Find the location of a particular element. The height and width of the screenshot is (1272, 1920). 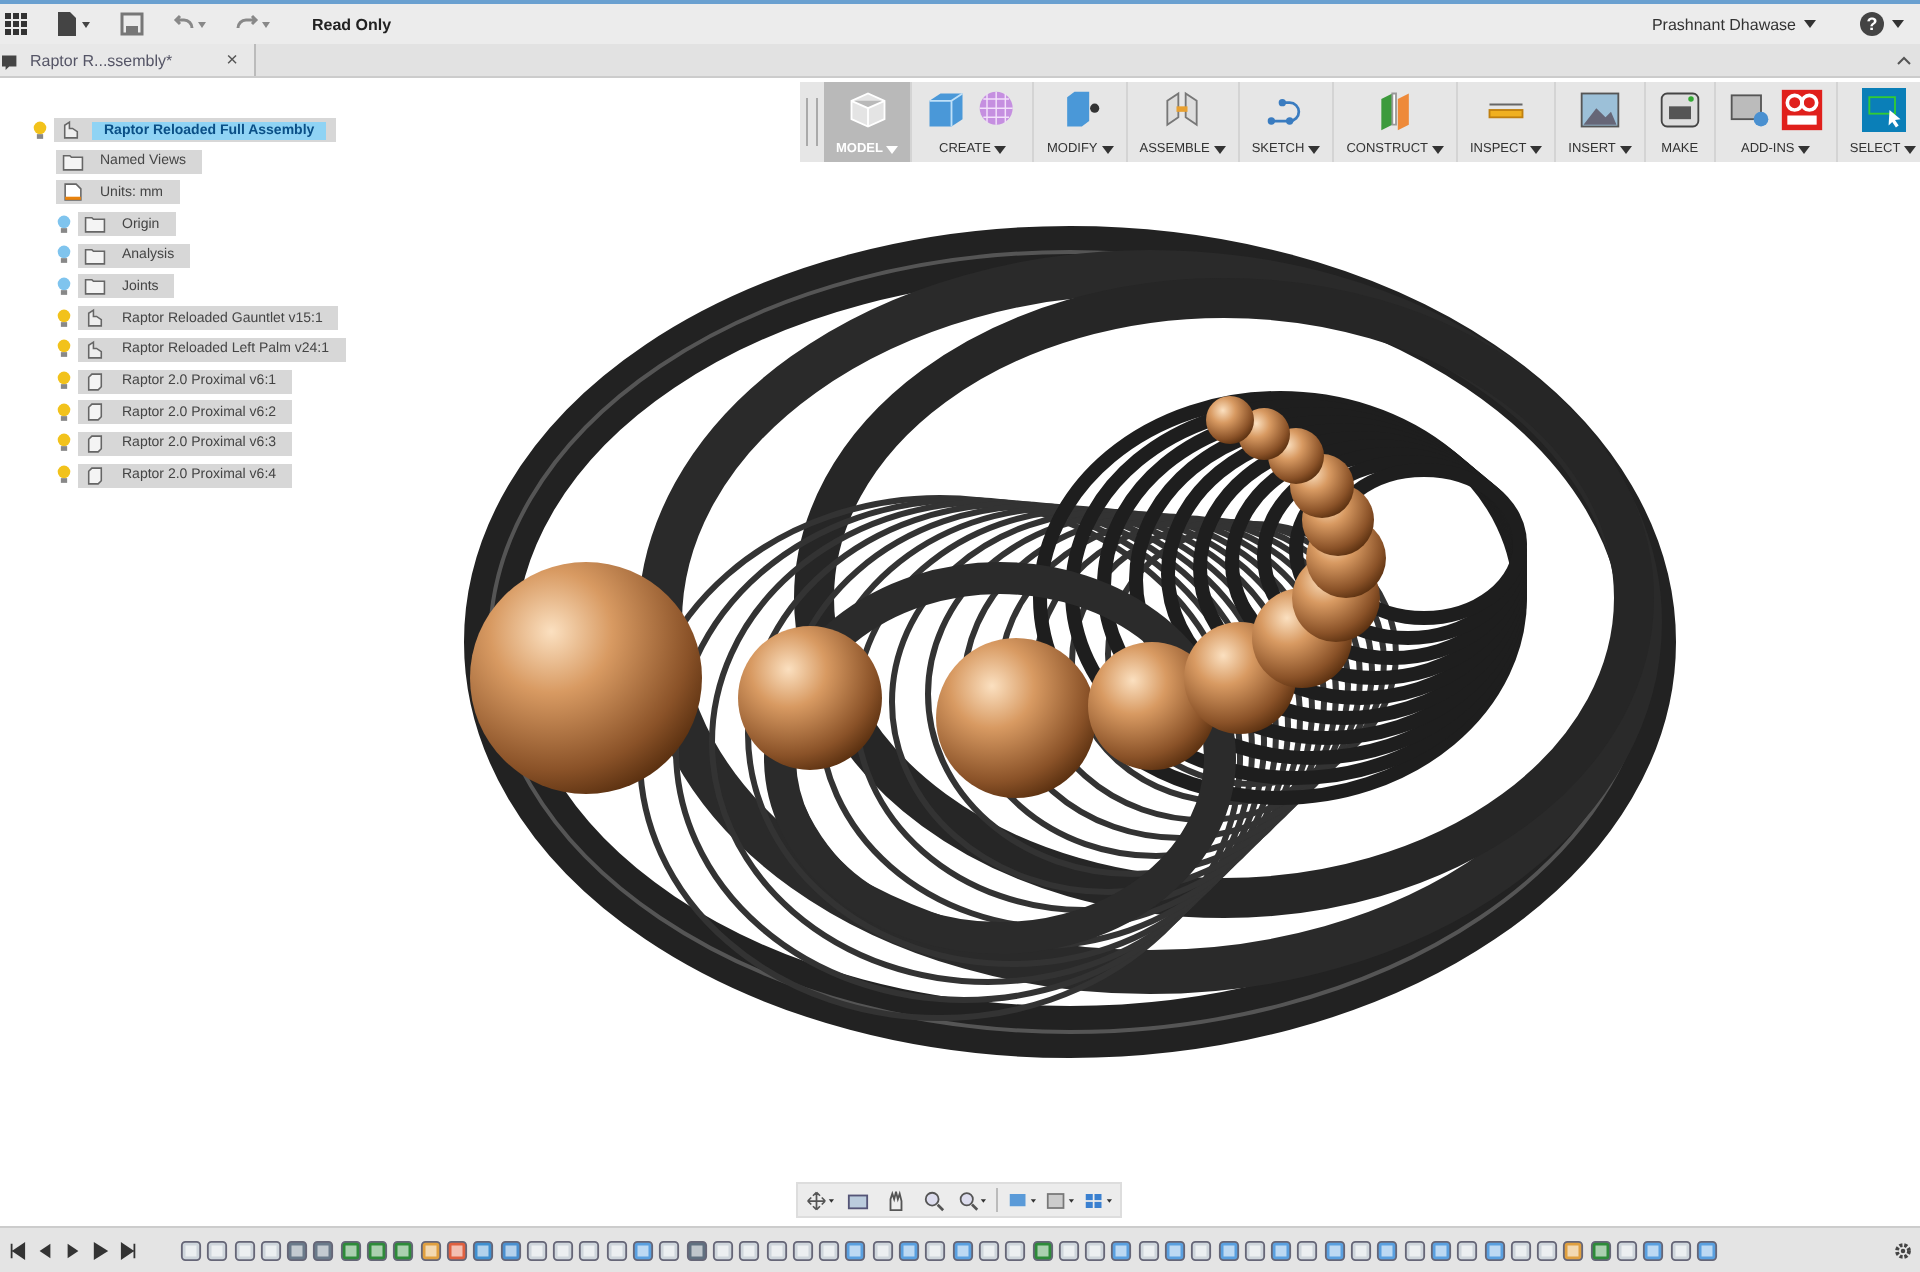

settings-icon is located at coordinates (1903, 1250).